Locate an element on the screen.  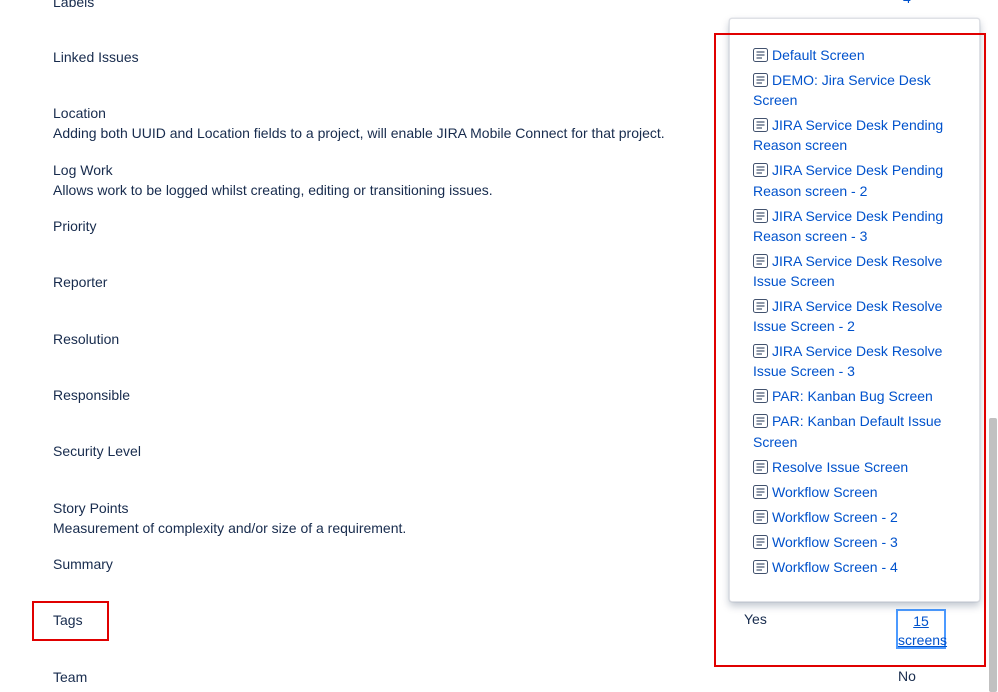
field-row-reporter: Reporter is located at coordinates (80, 282).